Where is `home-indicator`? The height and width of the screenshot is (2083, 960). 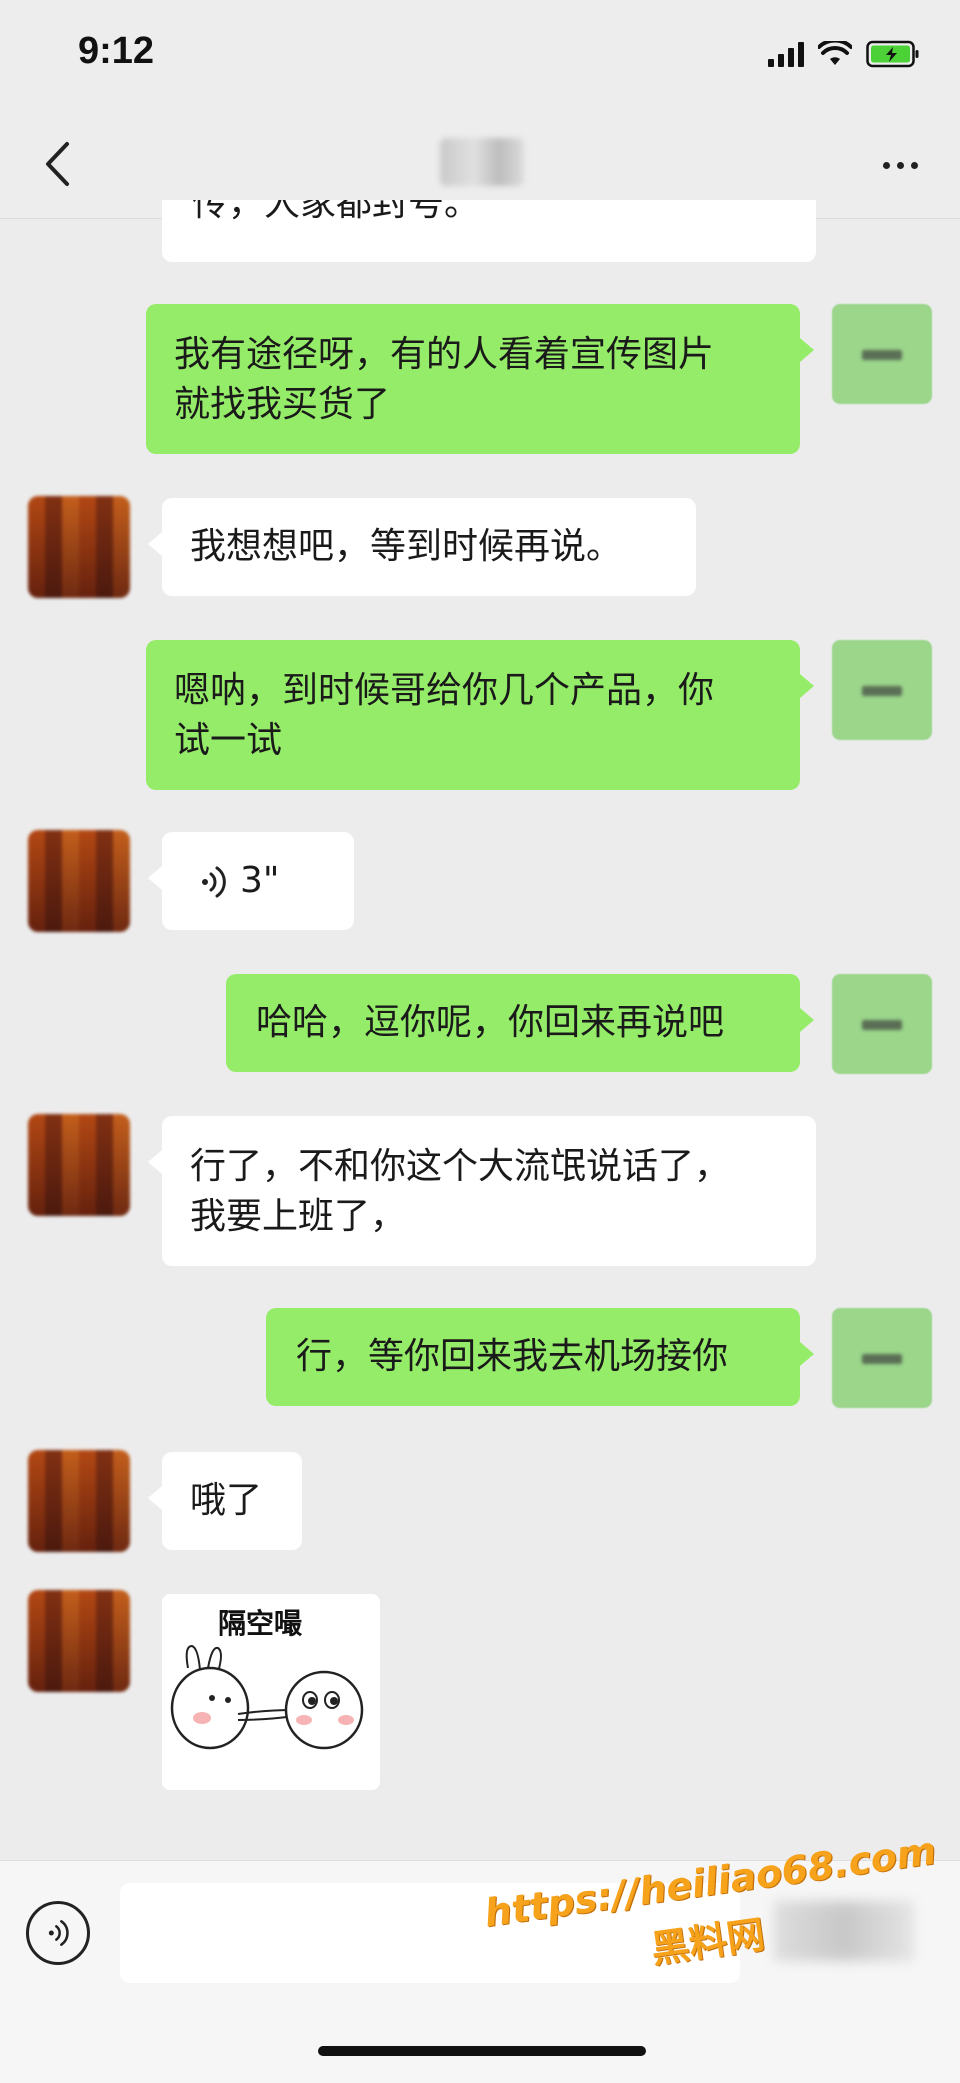
home-indicator is located at coordinates (482, 2051).